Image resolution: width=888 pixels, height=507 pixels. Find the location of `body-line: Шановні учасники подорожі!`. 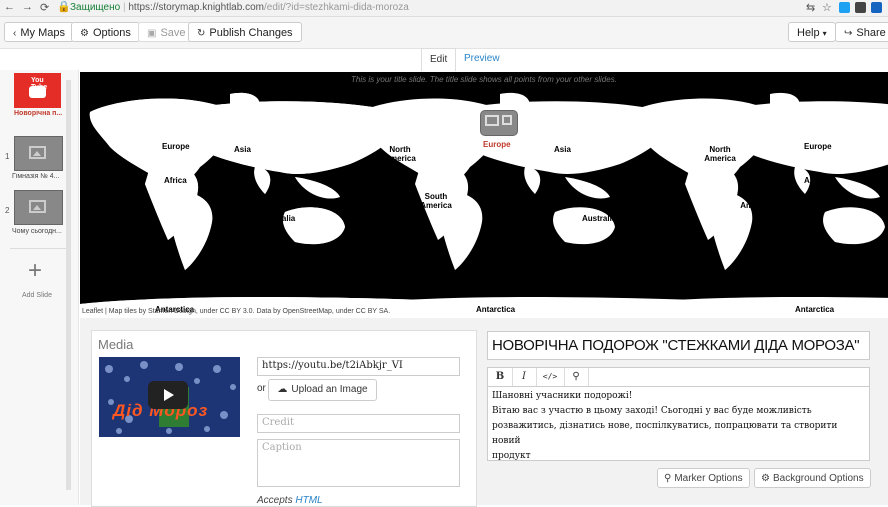

body-line: Шановні учасники подорожі! is located at coordinates (562, 396).